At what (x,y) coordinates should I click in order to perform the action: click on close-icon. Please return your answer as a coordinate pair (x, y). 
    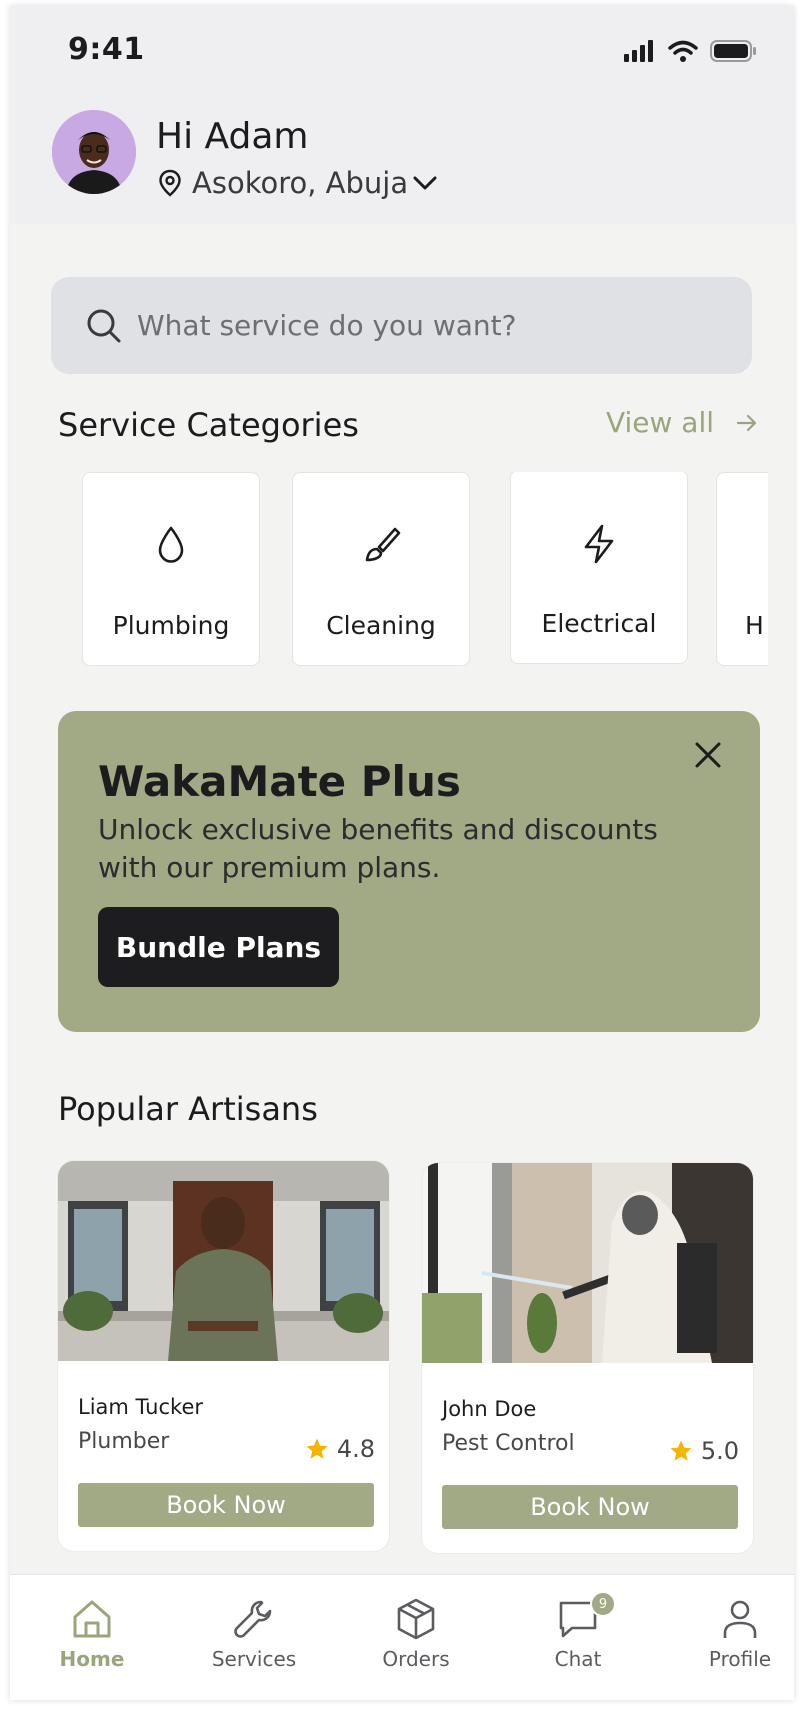
    Looking at the image, I should click on (708, 755).